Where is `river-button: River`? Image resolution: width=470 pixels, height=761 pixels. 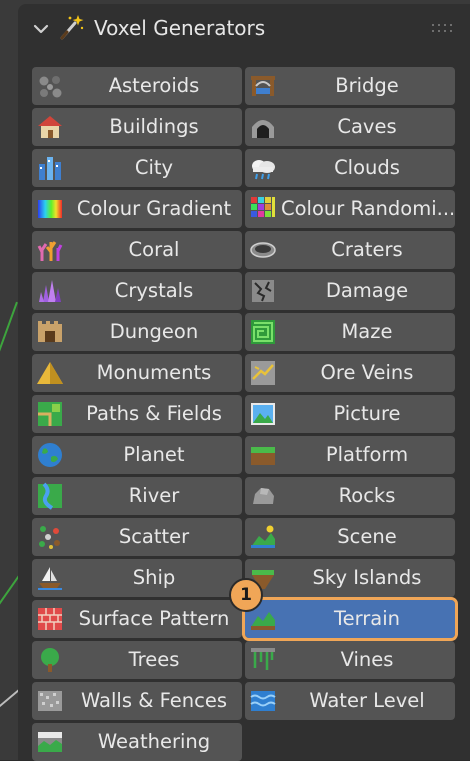 river-button: River is located at coordinates (137, 496).